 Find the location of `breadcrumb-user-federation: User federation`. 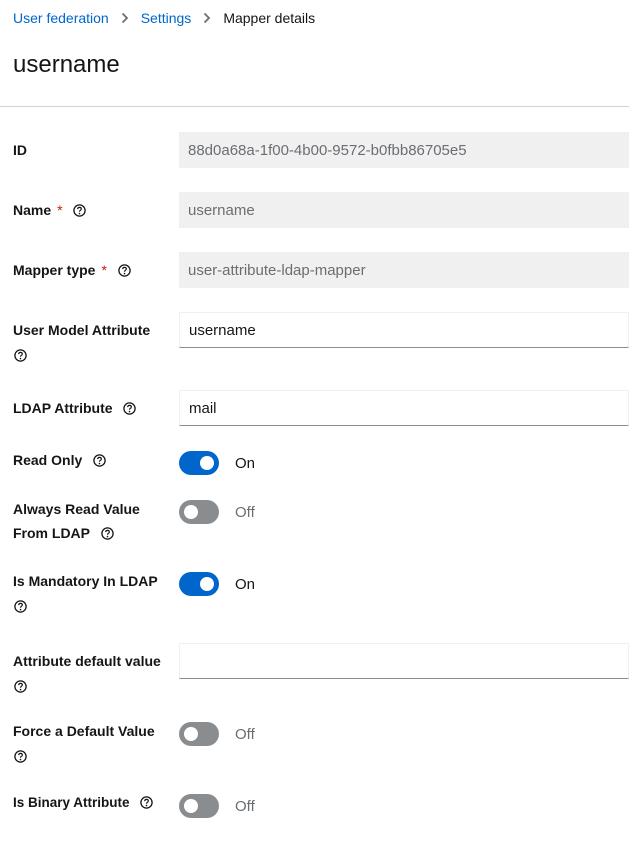

breadcrumb-user-federation: User federation is located at coordinates (61, 18).